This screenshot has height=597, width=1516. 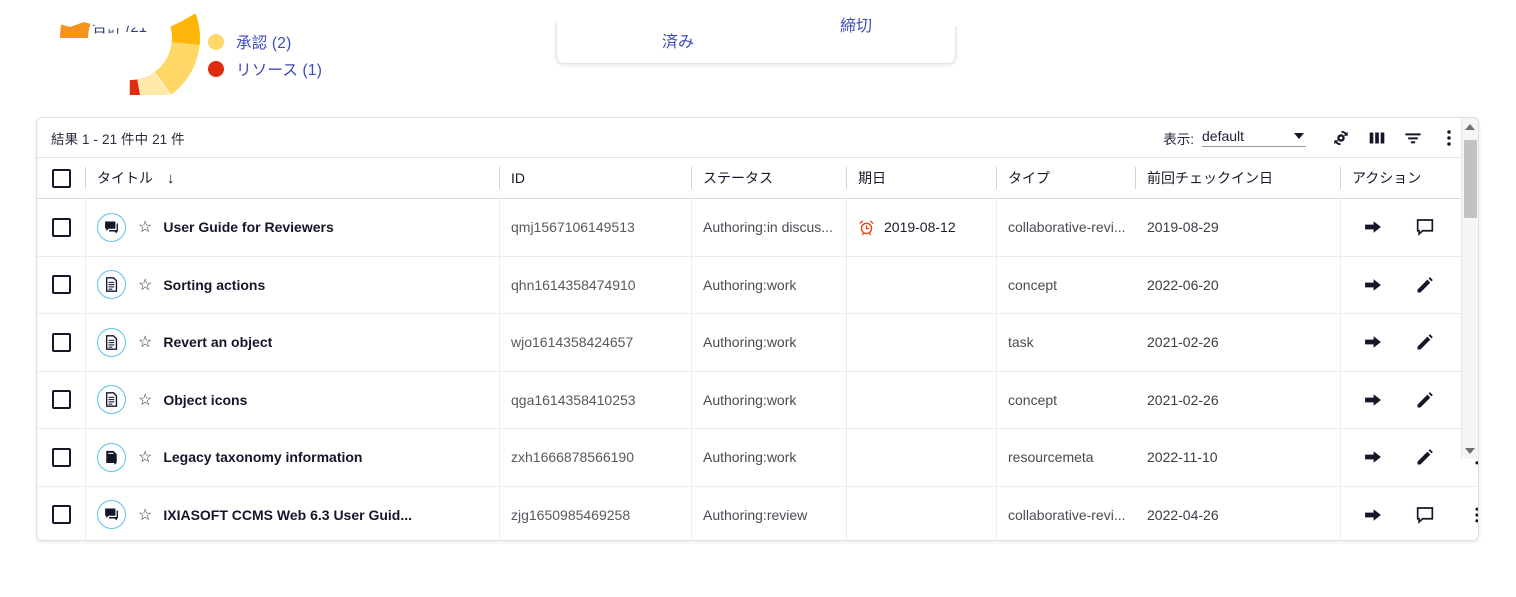 I want to click on cell-id: zjg1650985469258, so click(x=595, y=513).